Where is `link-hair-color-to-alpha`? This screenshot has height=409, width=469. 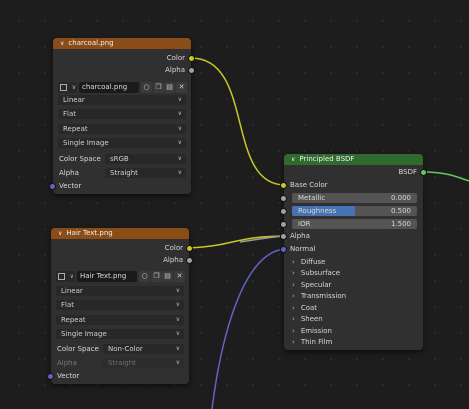
link-hair-color-to-alpha is located at coordinates (237, 242).